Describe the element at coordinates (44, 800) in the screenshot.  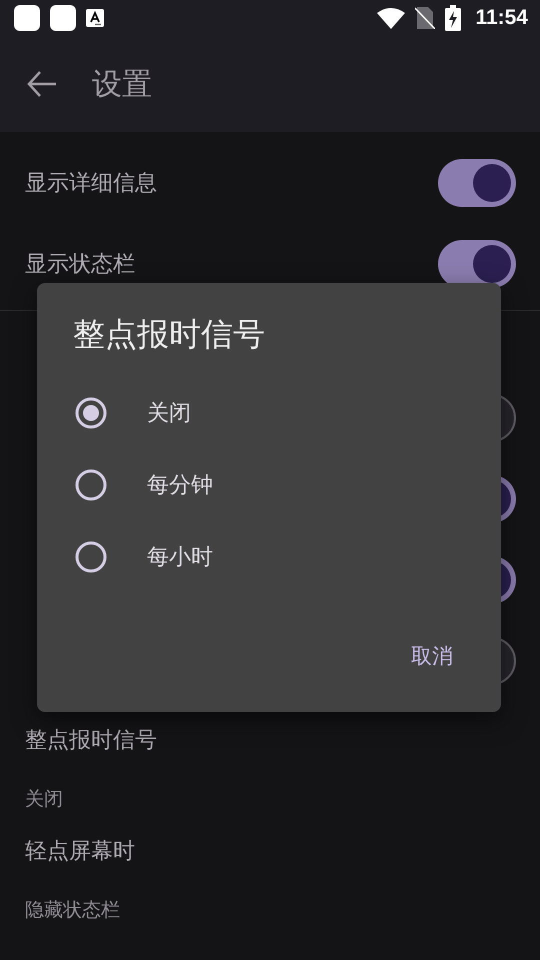
I see `setting-value: 关闭` at that location.